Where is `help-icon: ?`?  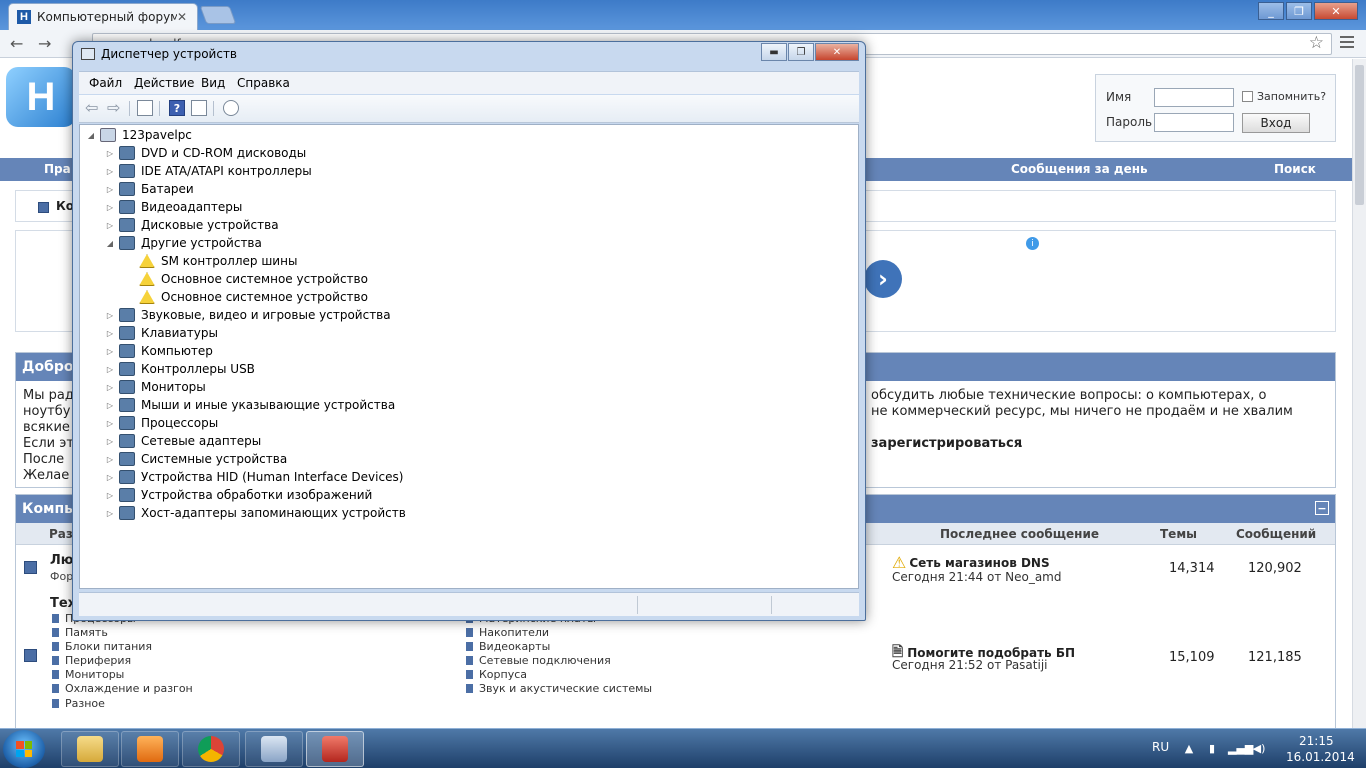
help-icon: ? is located at coordinates (177, 108).